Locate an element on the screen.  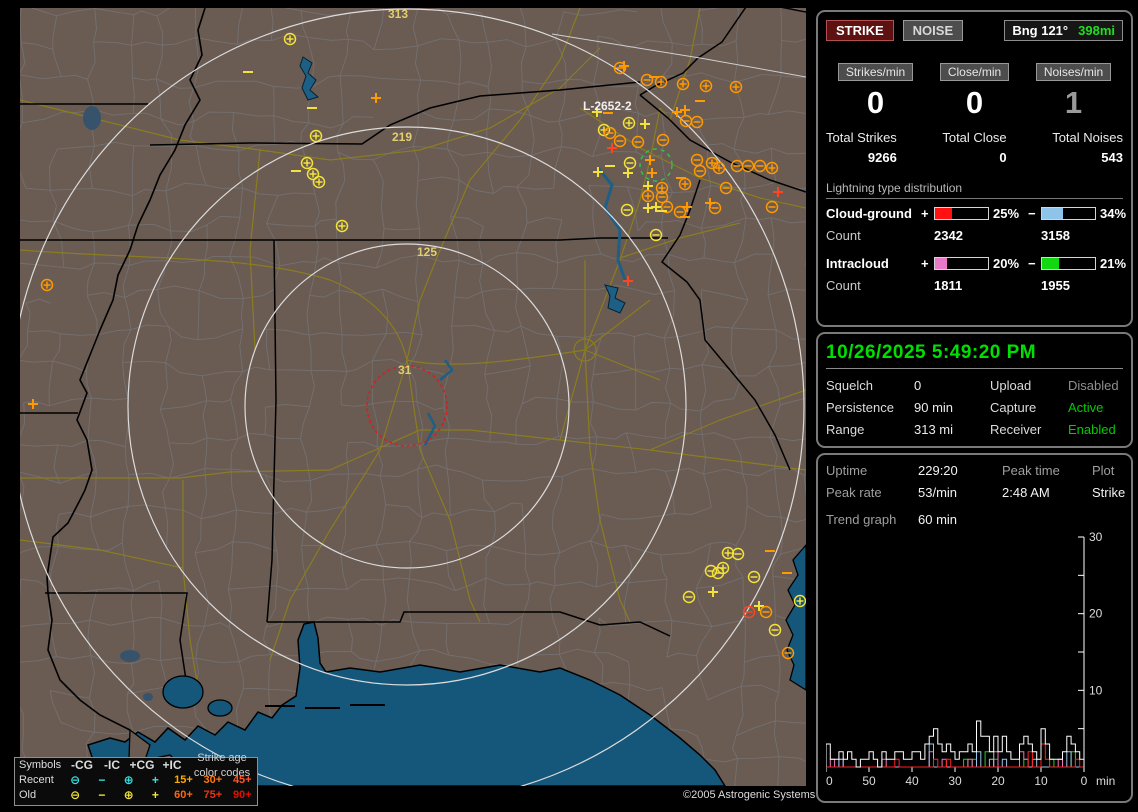
persistence-value: 90 min is located at coordinates (934, 407).